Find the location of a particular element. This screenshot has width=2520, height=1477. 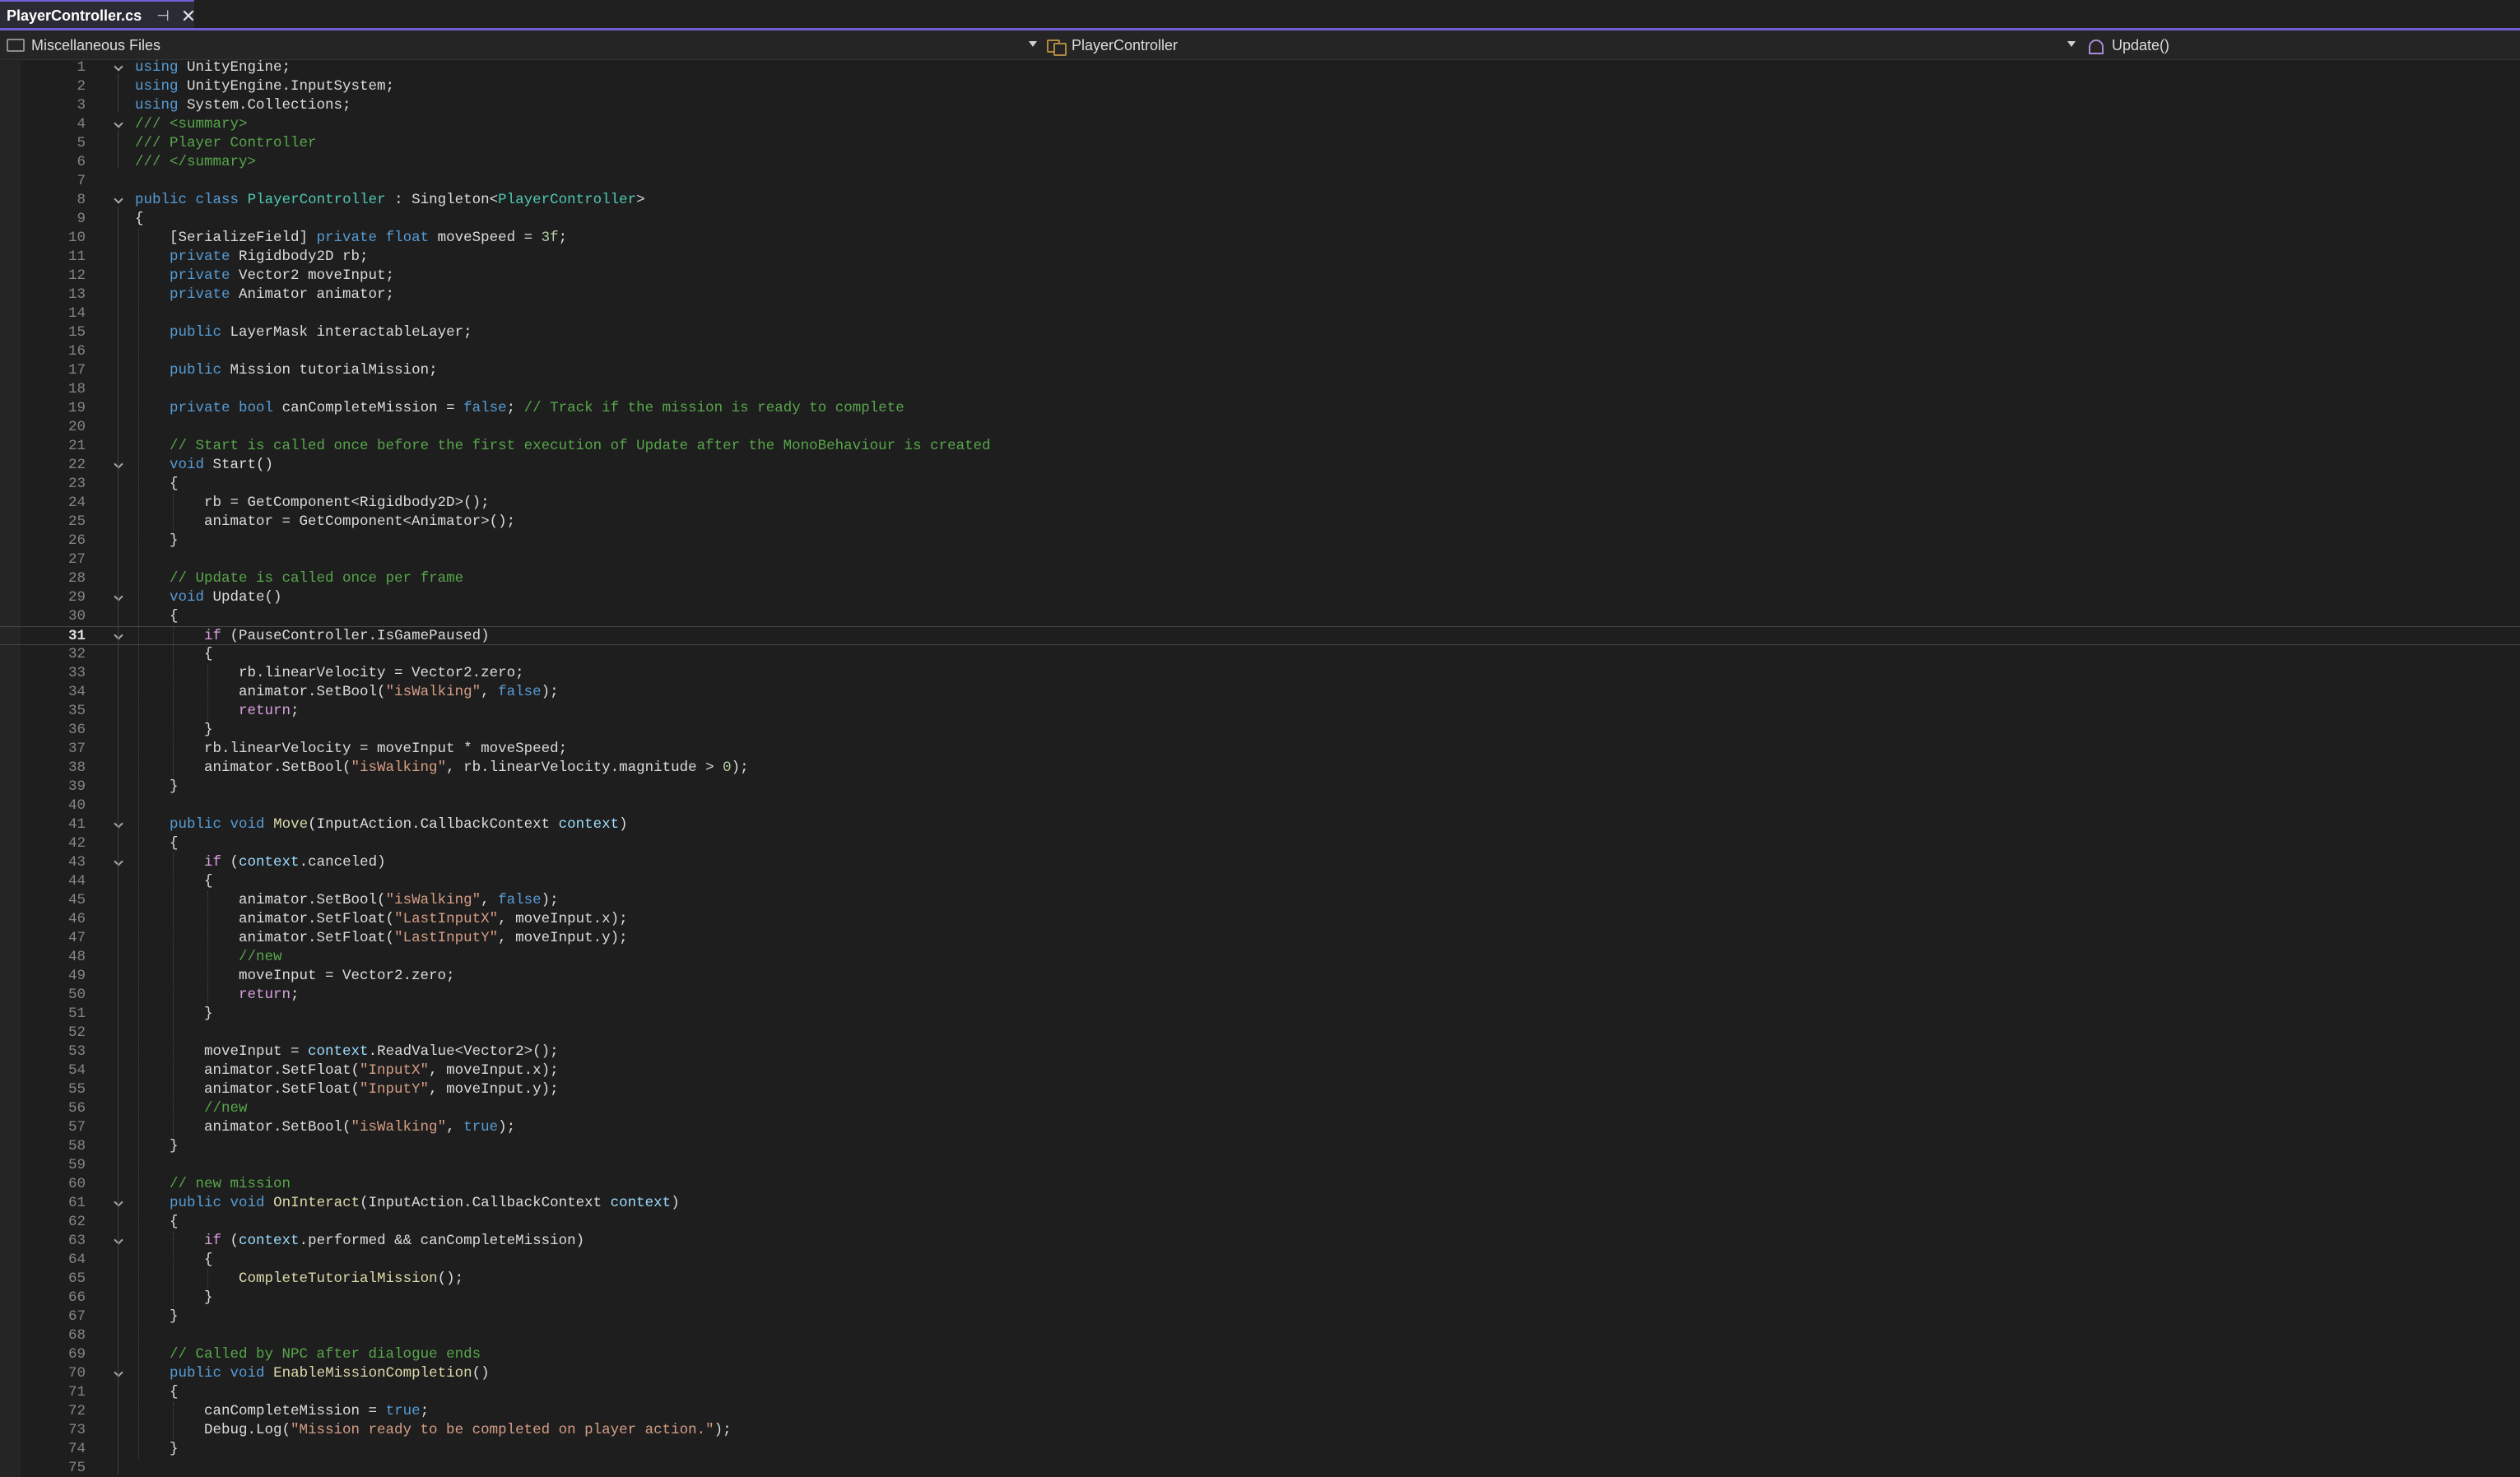

code-line: 57 animator.SetBool("isWalking", true); is located at coordinates (1260, 1127).